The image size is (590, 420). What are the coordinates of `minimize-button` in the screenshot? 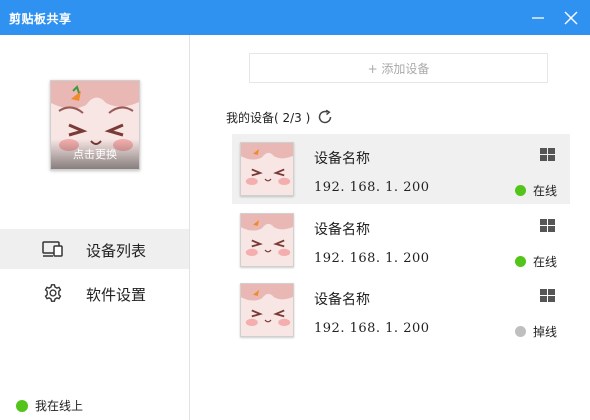 It's located at (537, 17).